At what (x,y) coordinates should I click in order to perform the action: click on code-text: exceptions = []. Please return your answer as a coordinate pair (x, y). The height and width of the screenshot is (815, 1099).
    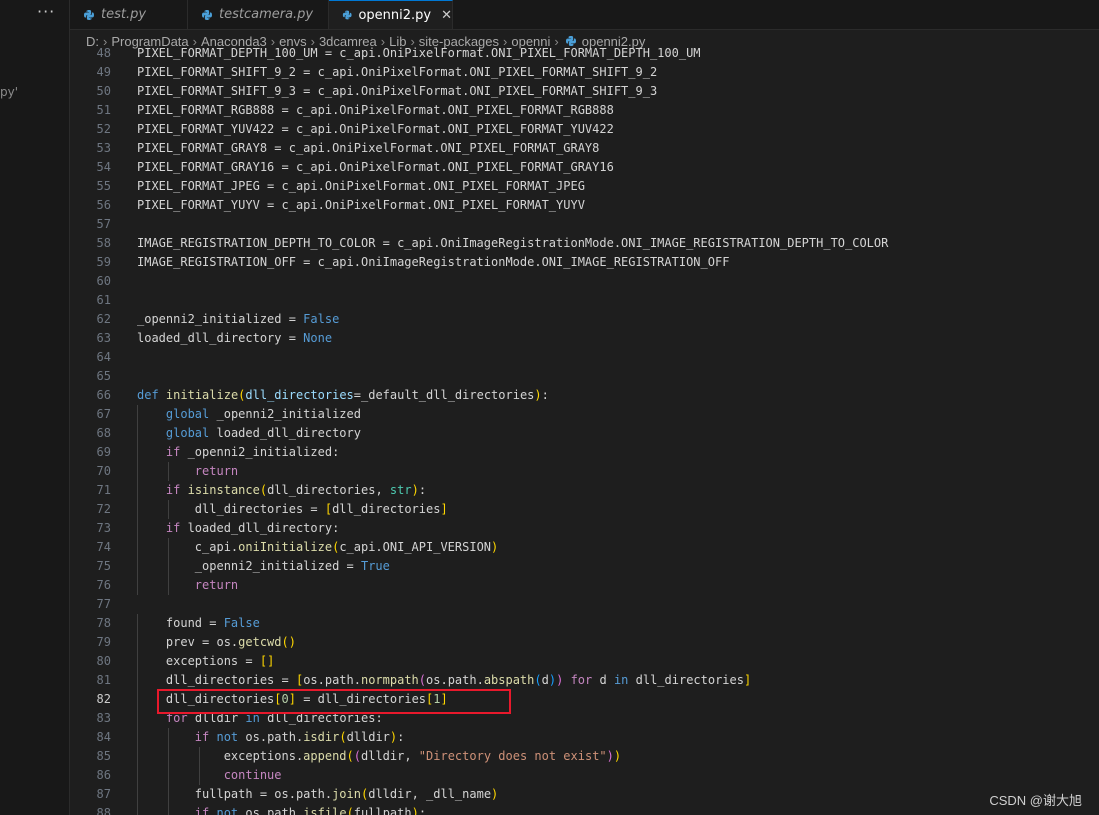
    Looking at the image, I should click on (206, 660).